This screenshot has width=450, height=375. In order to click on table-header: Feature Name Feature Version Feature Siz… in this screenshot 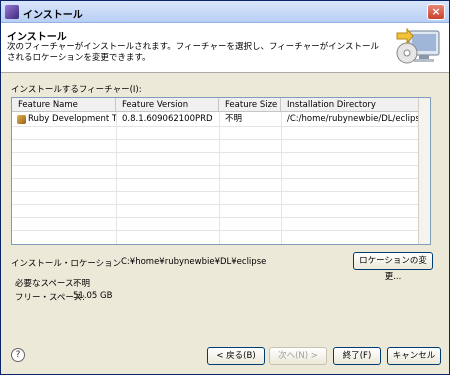, I will do `click(221, 105)`.